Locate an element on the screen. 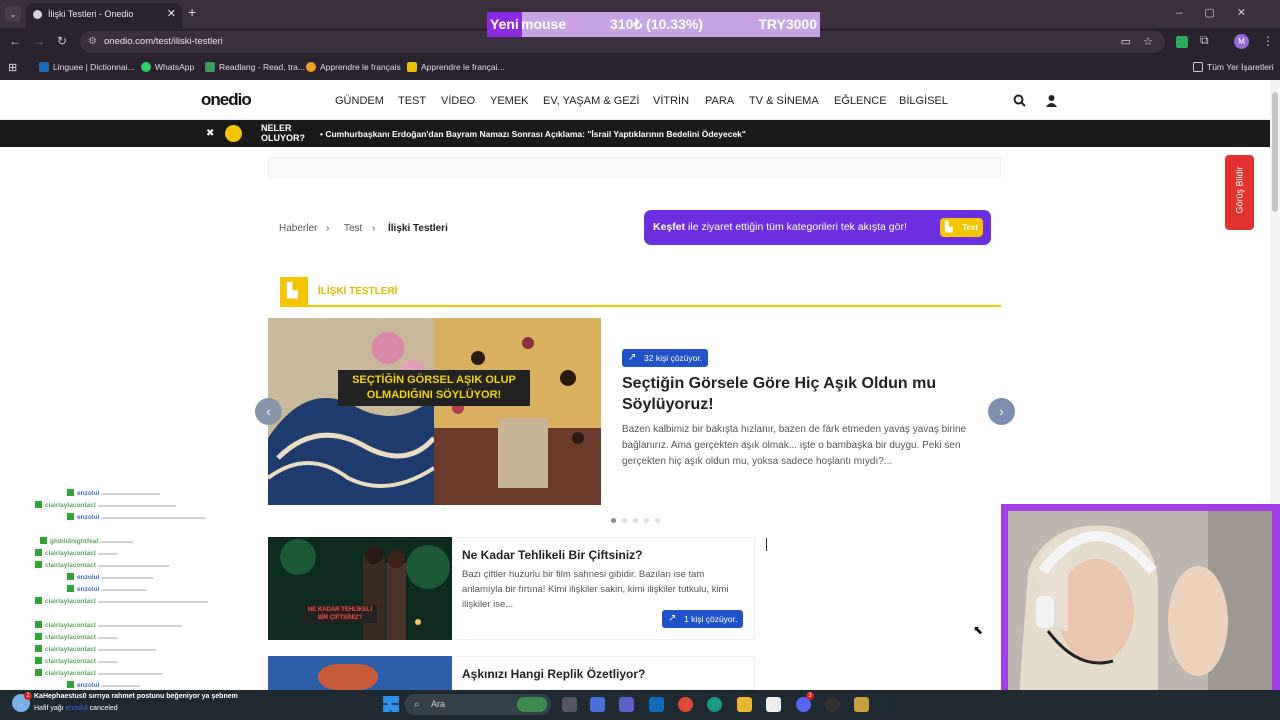 This screenshot has height=720, width=1280. menu-icon: ⋮ is located at coordinates (1268, 41).